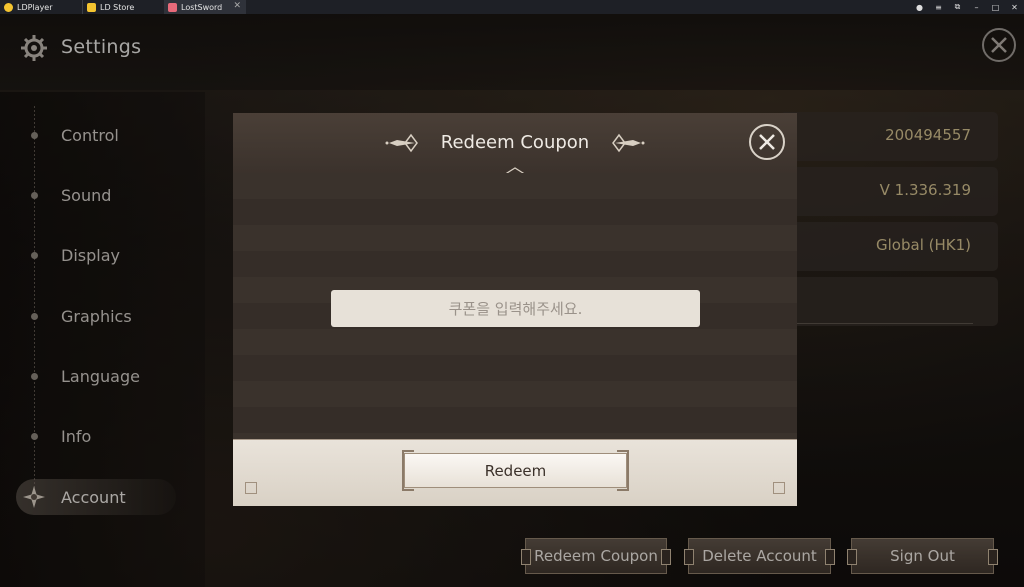 This screenshot has width=1024, height=587. I want to click on tab-label: LDPlayer, so click(35, 7).